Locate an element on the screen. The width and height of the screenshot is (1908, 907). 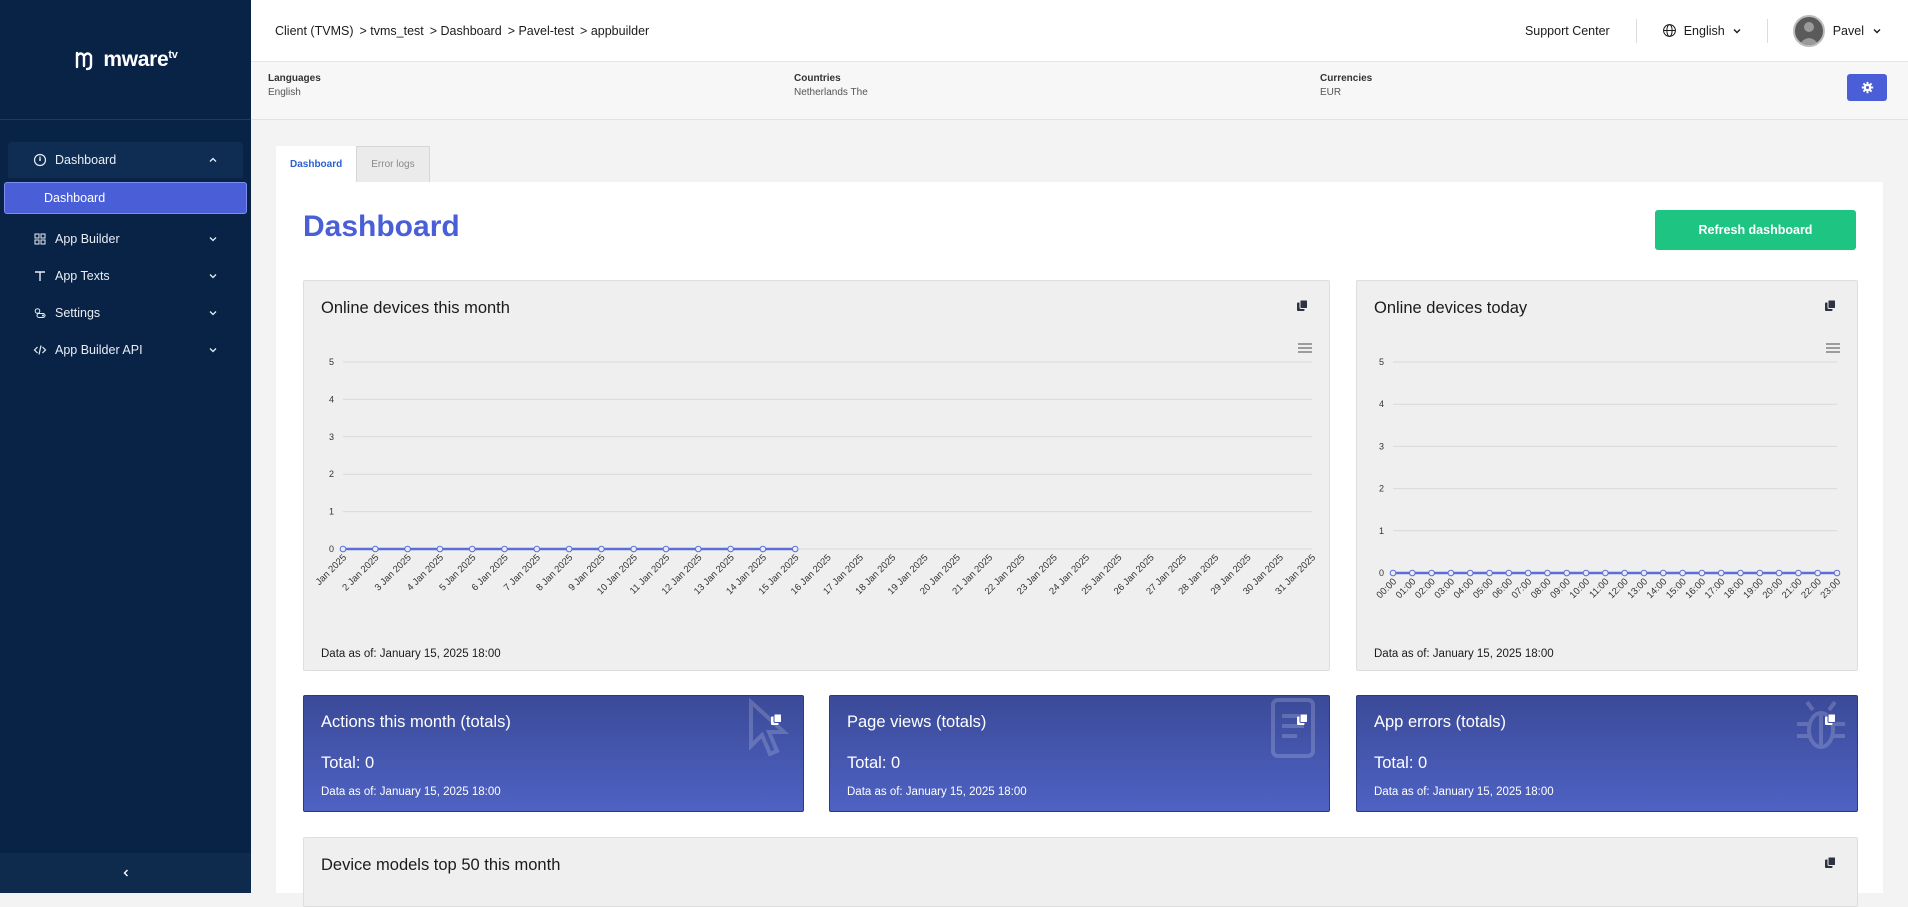
globe-icon is located at coordinates (1669, 30).